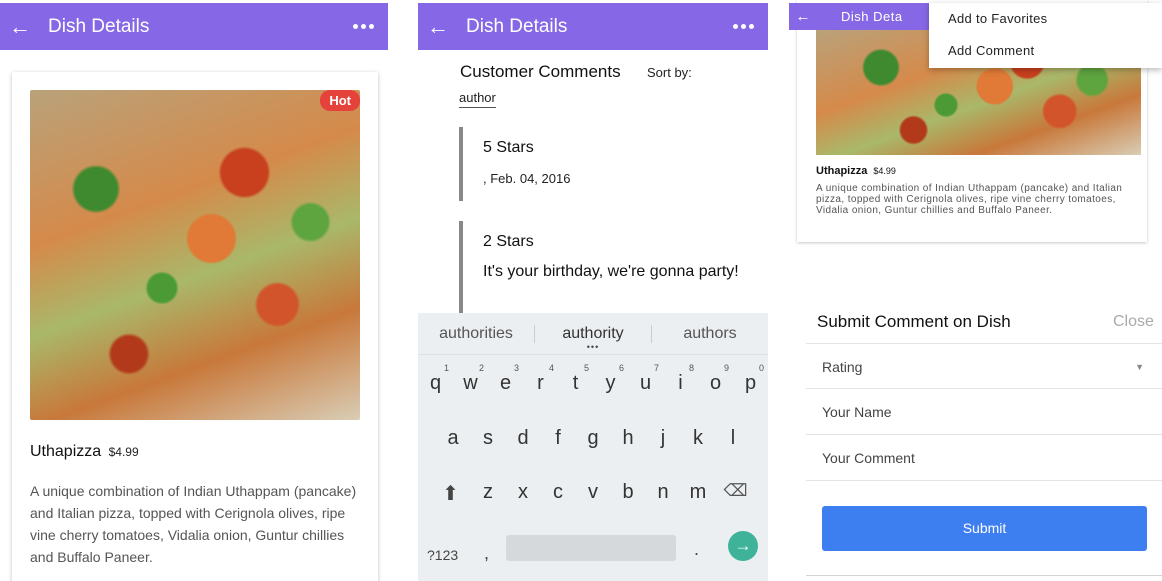  I want to click on key-label: g, so click(593, 438).